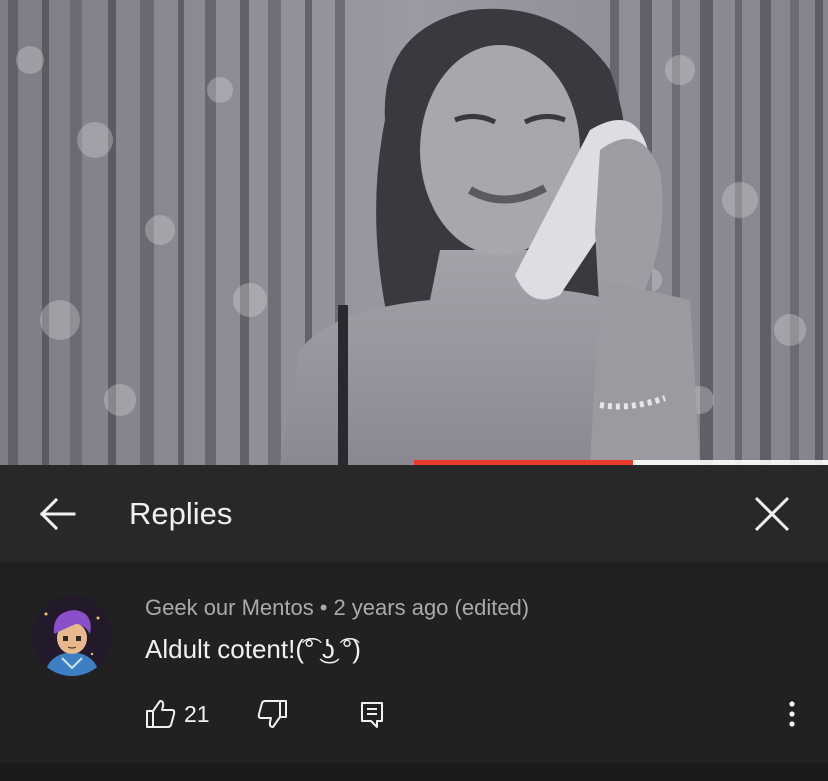 This screenshot has height=781, width=828. I want to click on more-vertical-icon, so click(792, 714).